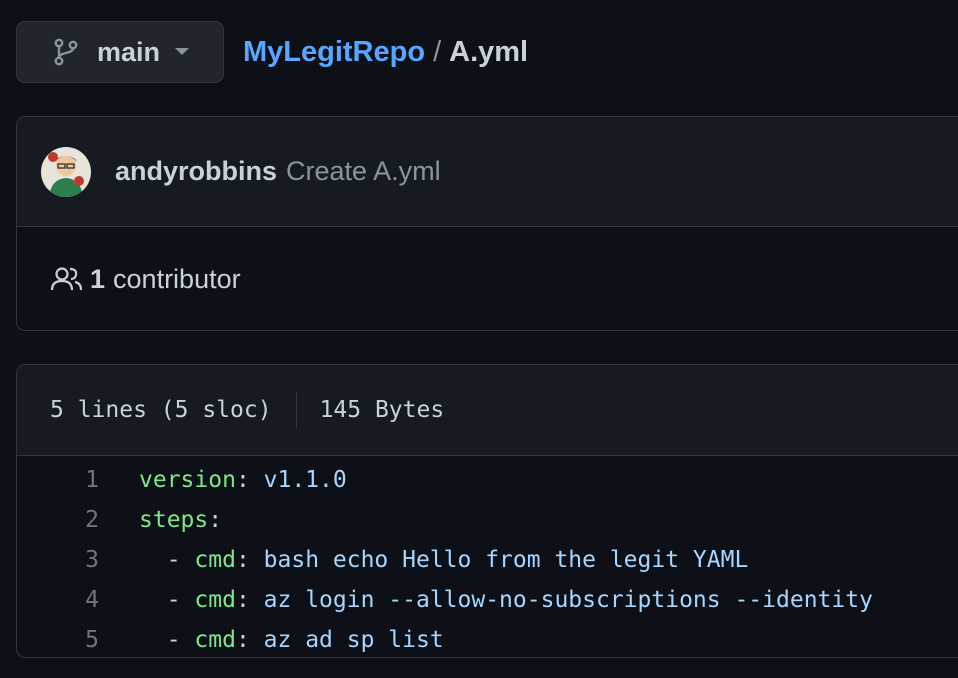  What do you see at coordinates (78, 640) in the screenshot?
I see `line-number: 5` at bounding box center [78, 640].